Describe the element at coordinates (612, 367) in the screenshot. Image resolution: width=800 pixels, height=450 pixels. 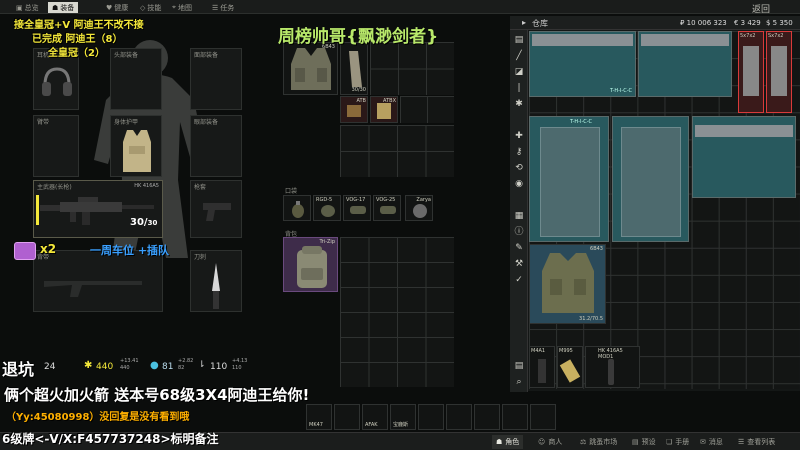
I see `stash-rifle-item: HK 416A5 MOD1` at that location.